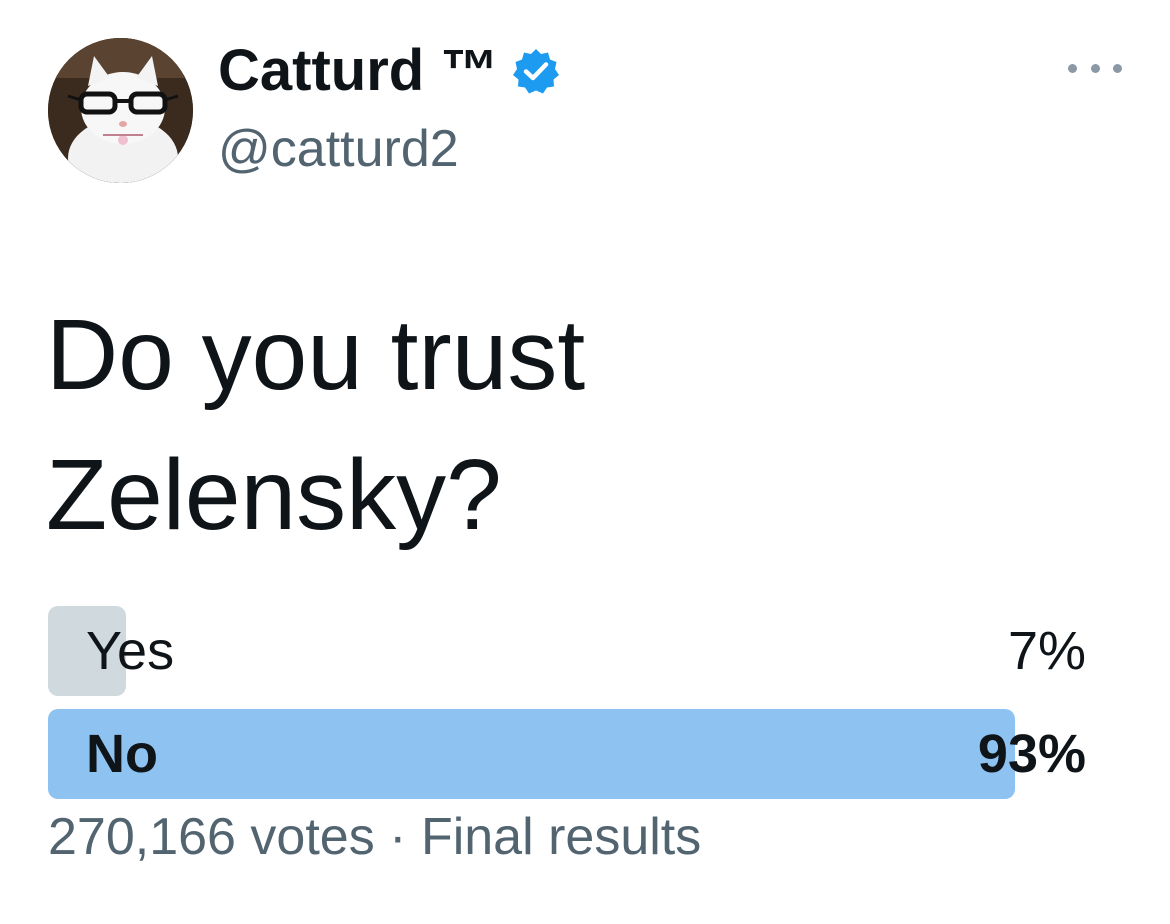  Describe the element at coordinates (561, 837) in the screenshot. I see `poll-status: Final results` at that location.